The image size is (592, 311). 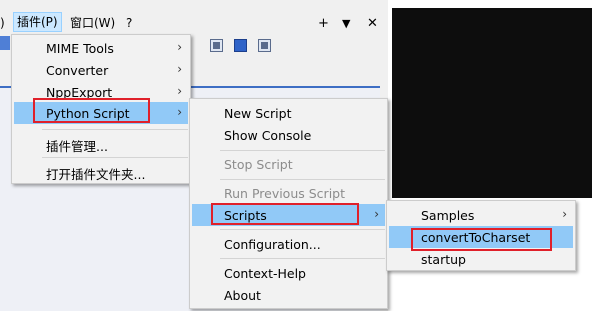 What do you see at coordinates (372, 23) in the screenshot?
I see `close-button: ✕` at bounding box center [372, 23].